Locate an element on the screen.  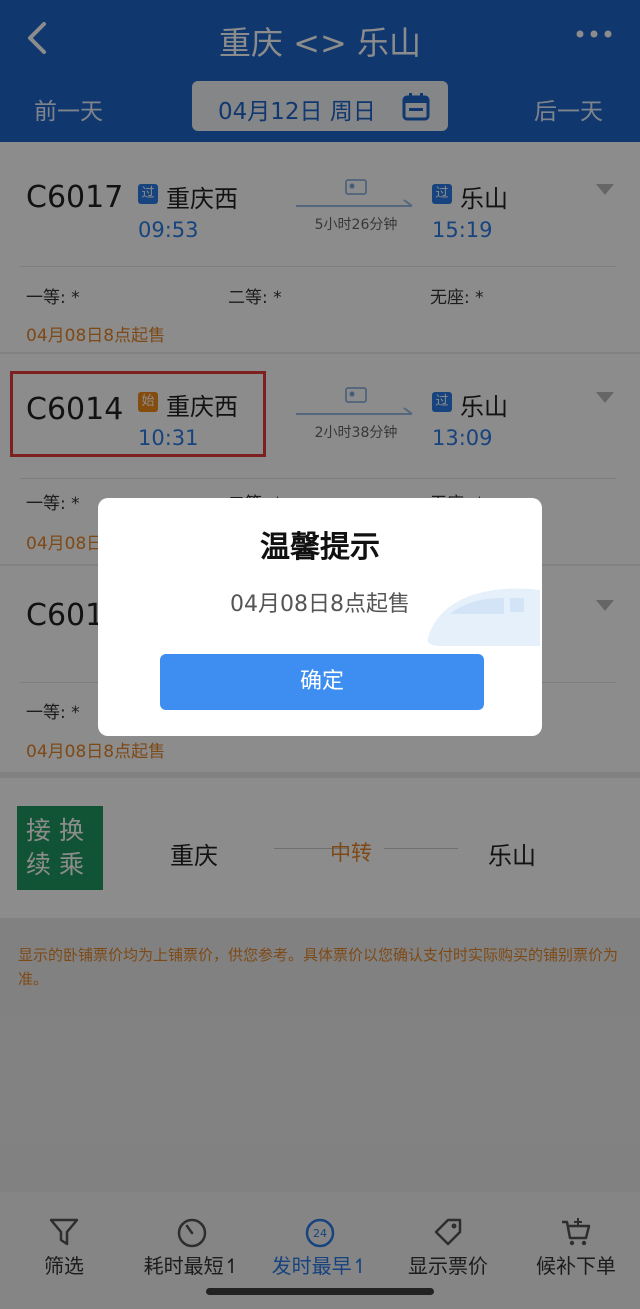
alert-dialog: 温馨提示 04月08日8点起售 确定 is located at coordinates (320, 617).